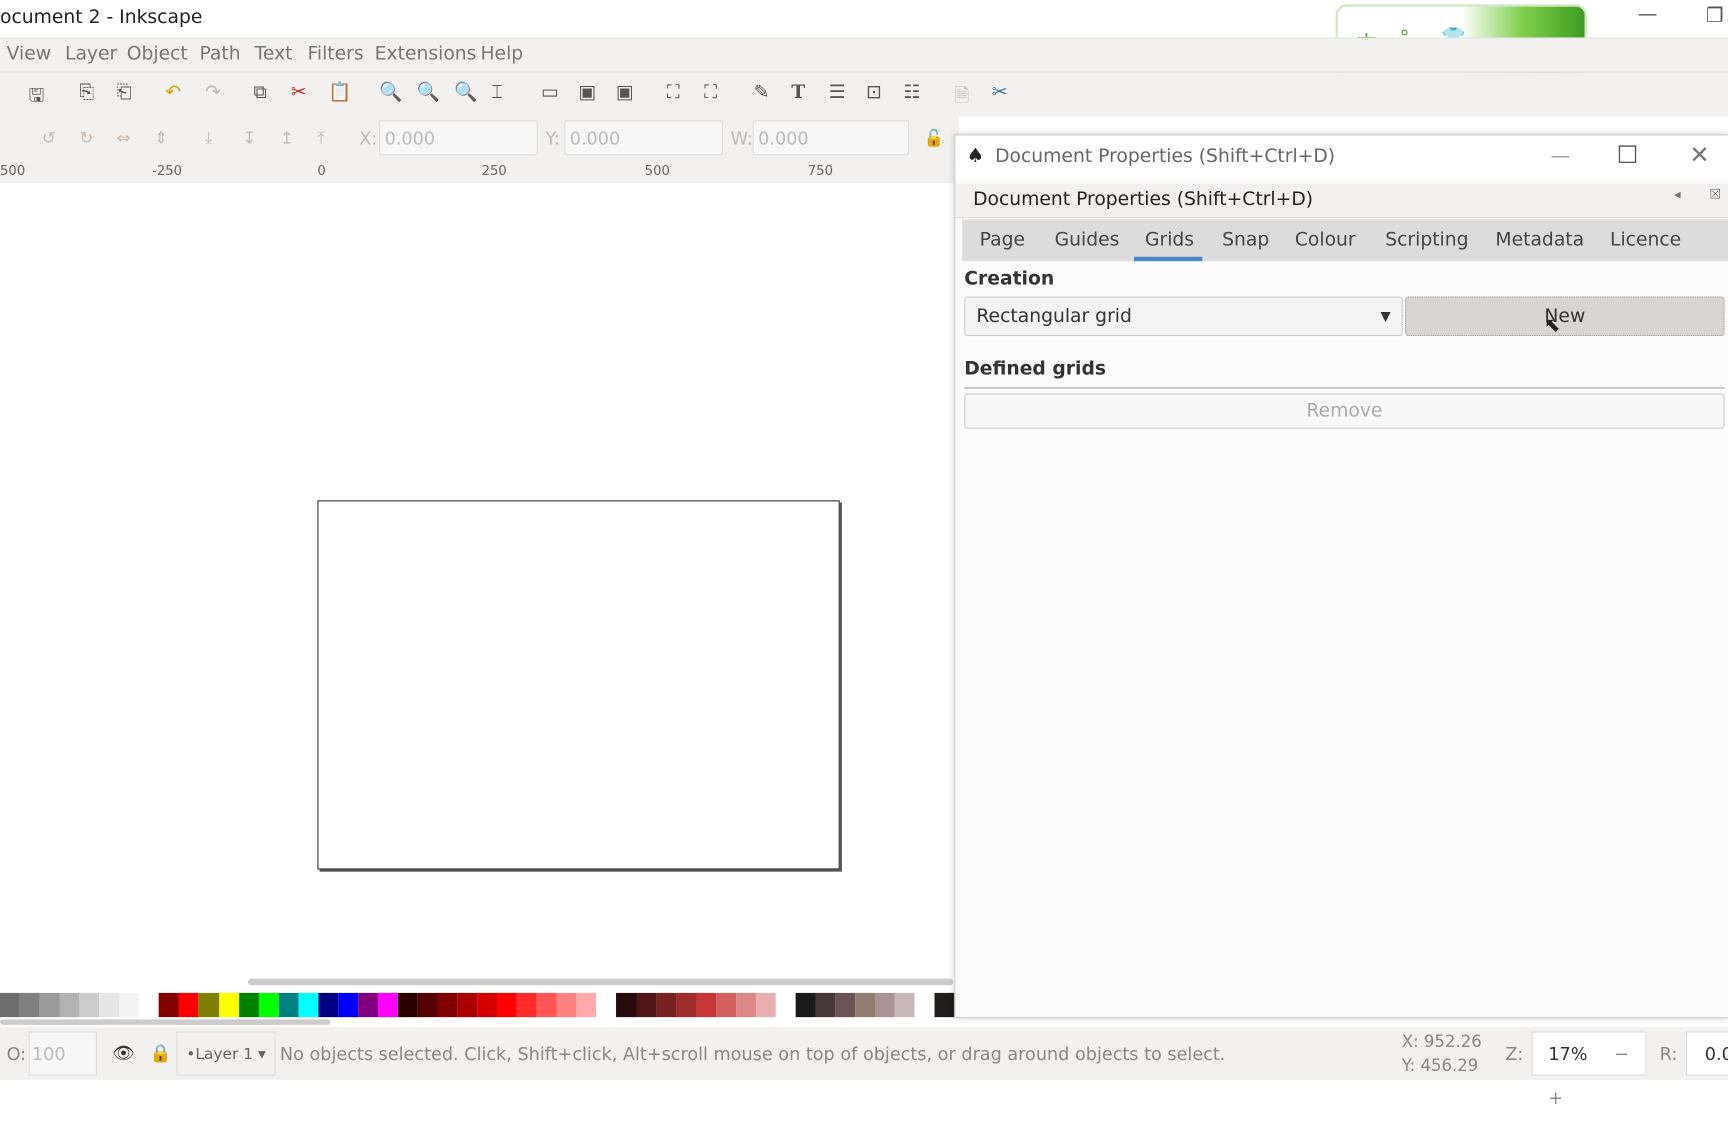 The width and height of the screenshot is (1728, 1121). Describe the element at coordinates (1344, 411) in the screenshot. I see `remove-grid-button: Remove` at that location.